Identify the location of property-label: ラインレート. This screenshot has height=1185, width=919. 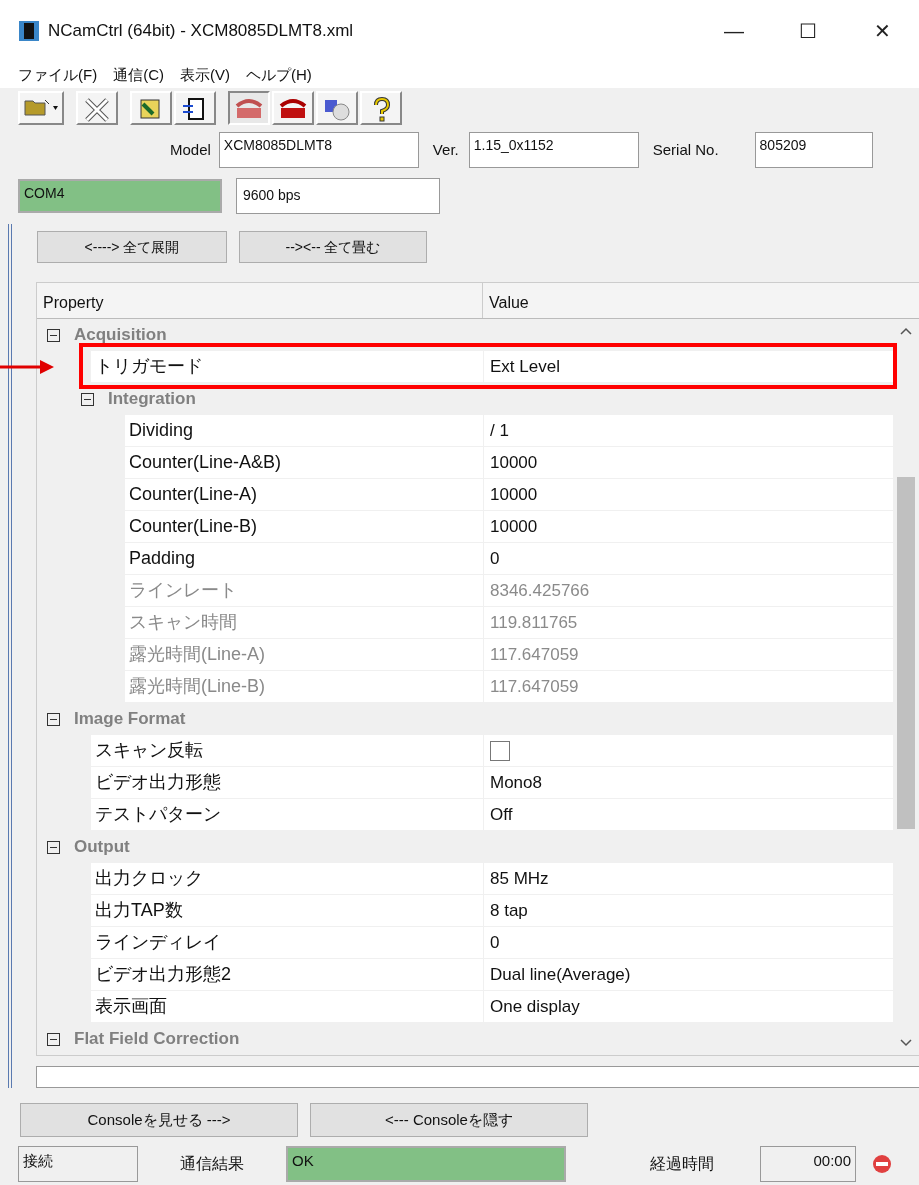
(182, 590).